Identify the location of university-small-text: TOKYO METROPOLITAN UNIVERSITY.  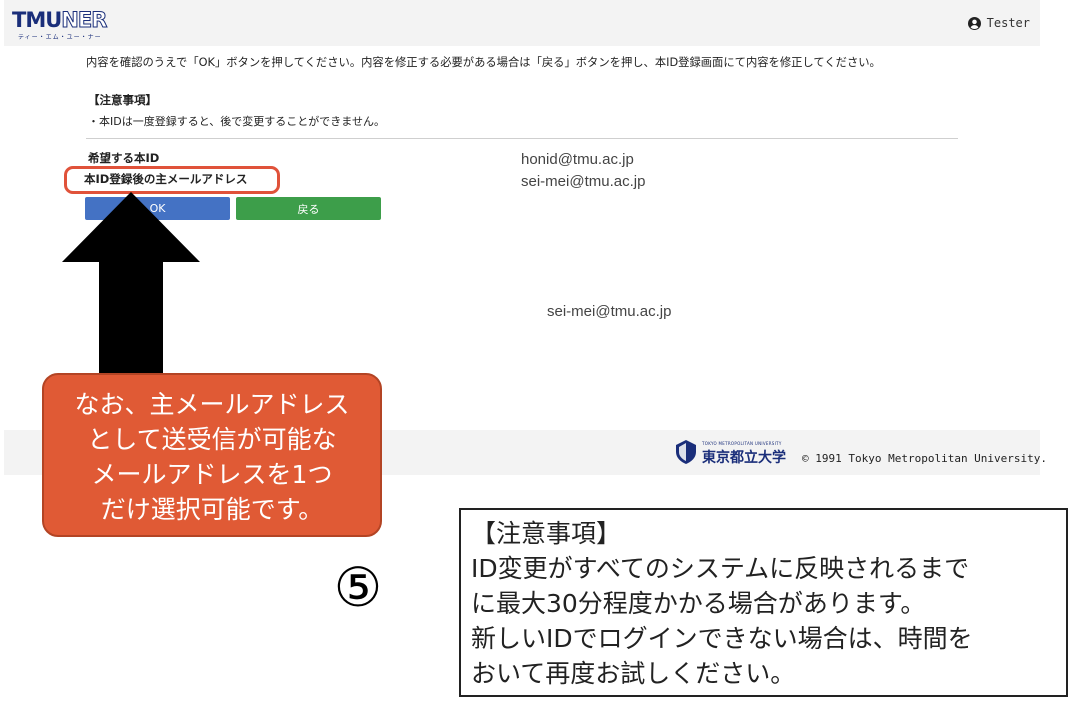
(742, 443).